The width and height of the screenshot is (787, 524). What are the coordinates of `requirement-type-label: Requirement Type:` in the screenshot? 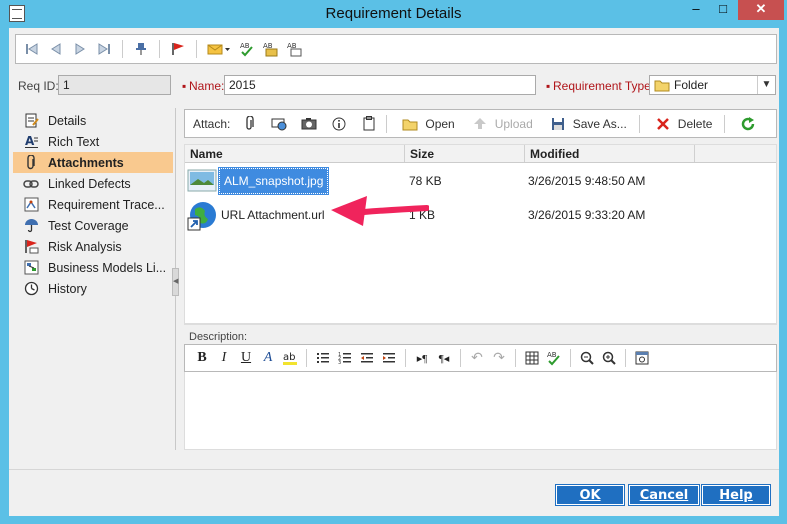 It's located at (604, 86).